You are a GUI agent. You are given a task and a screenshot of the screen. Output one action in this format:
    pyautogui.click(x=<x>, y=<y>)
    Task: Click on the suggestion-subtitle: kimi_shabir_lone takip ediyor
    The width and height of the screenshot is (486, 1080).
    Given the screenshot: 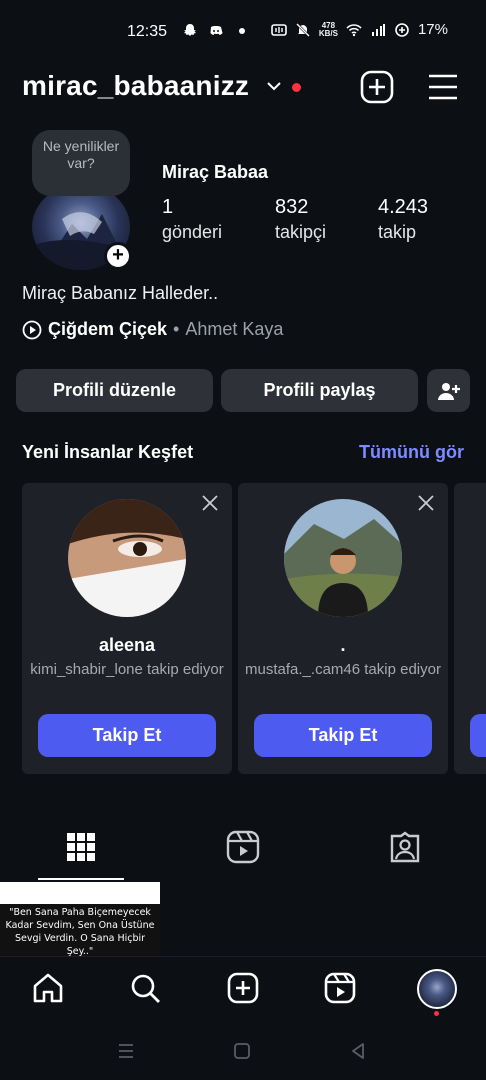 What is the action you would take?
    pyautogui.click(x=127, y=669)
    